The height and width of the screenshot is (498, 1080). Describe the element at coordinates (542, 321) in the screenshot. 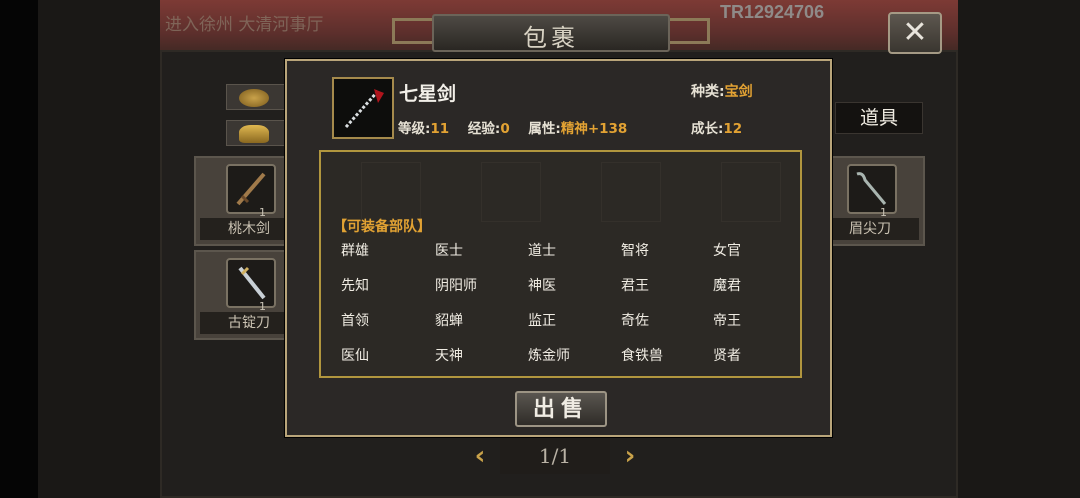

I see `troop-name: 监正` at that location.